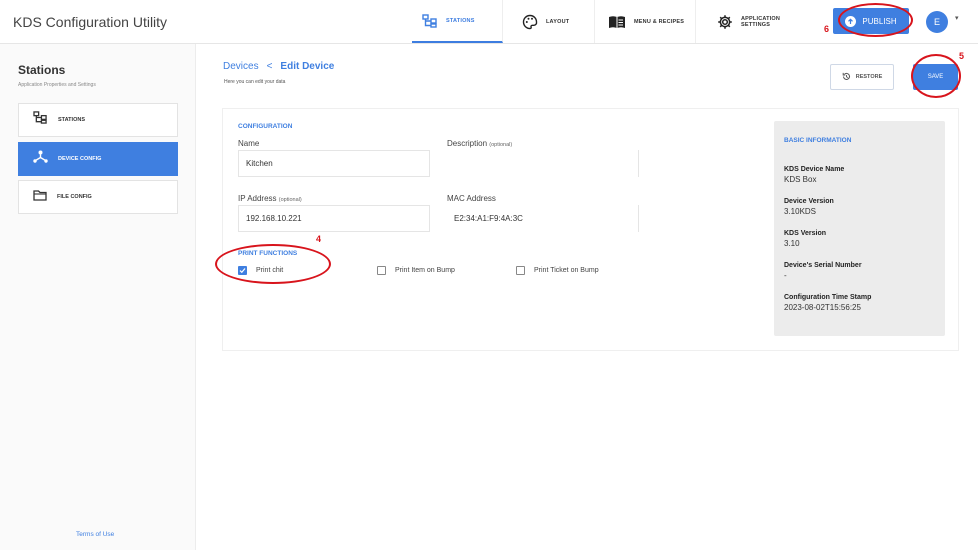 The width and height of the screenshot is (978, 550). I want to click on sidebar-subtitle: Application Properties and Settings, so click(57, 85).